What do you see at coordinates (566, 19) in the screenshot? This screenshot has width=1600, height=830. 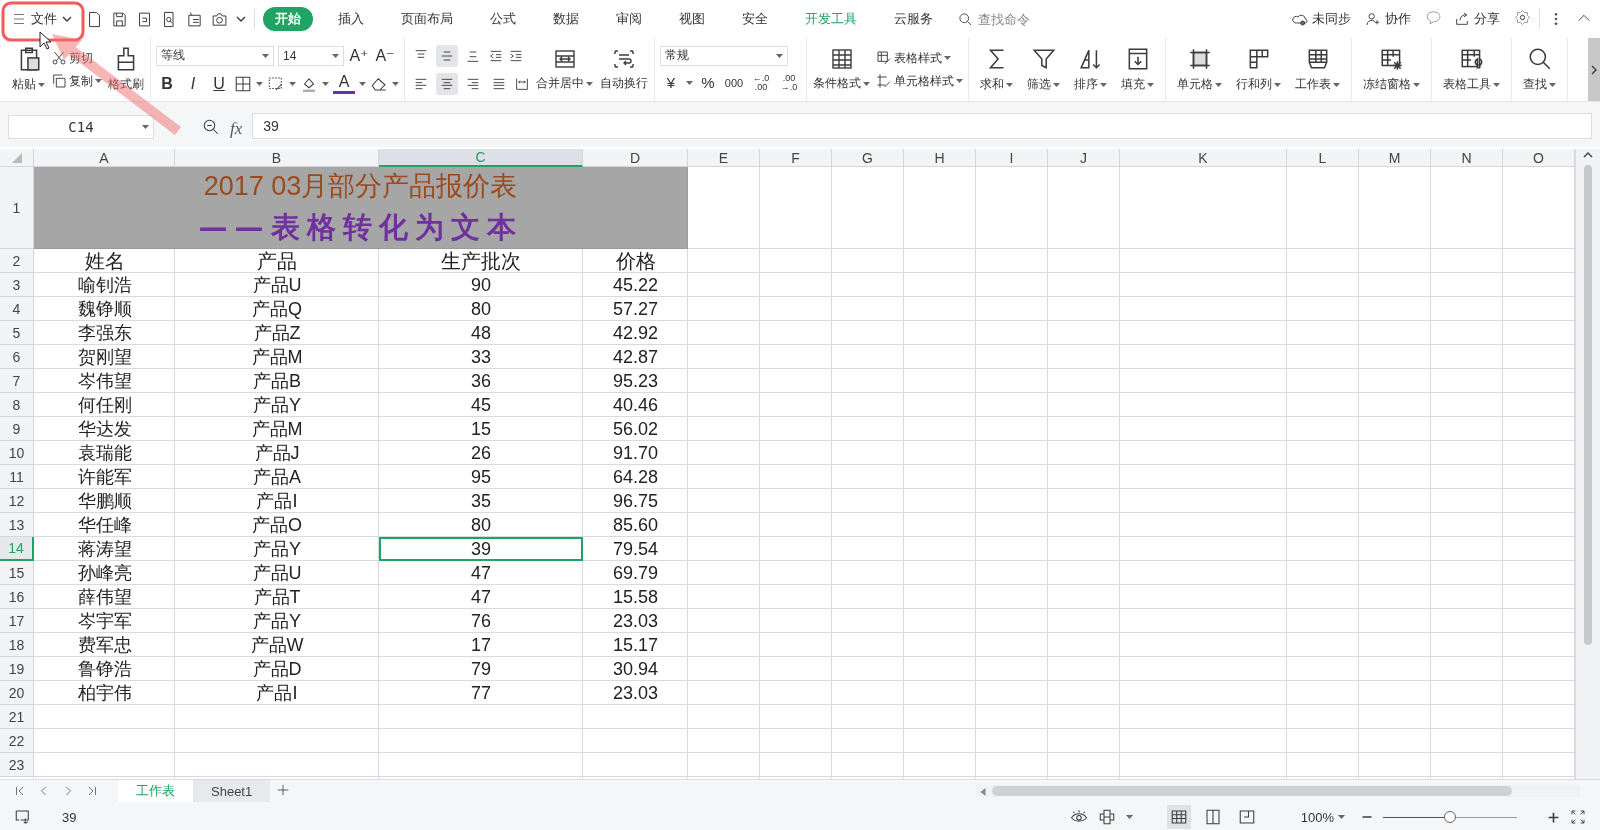 I see `ribbon-tab: 数据` at bounding box center [566, 19].